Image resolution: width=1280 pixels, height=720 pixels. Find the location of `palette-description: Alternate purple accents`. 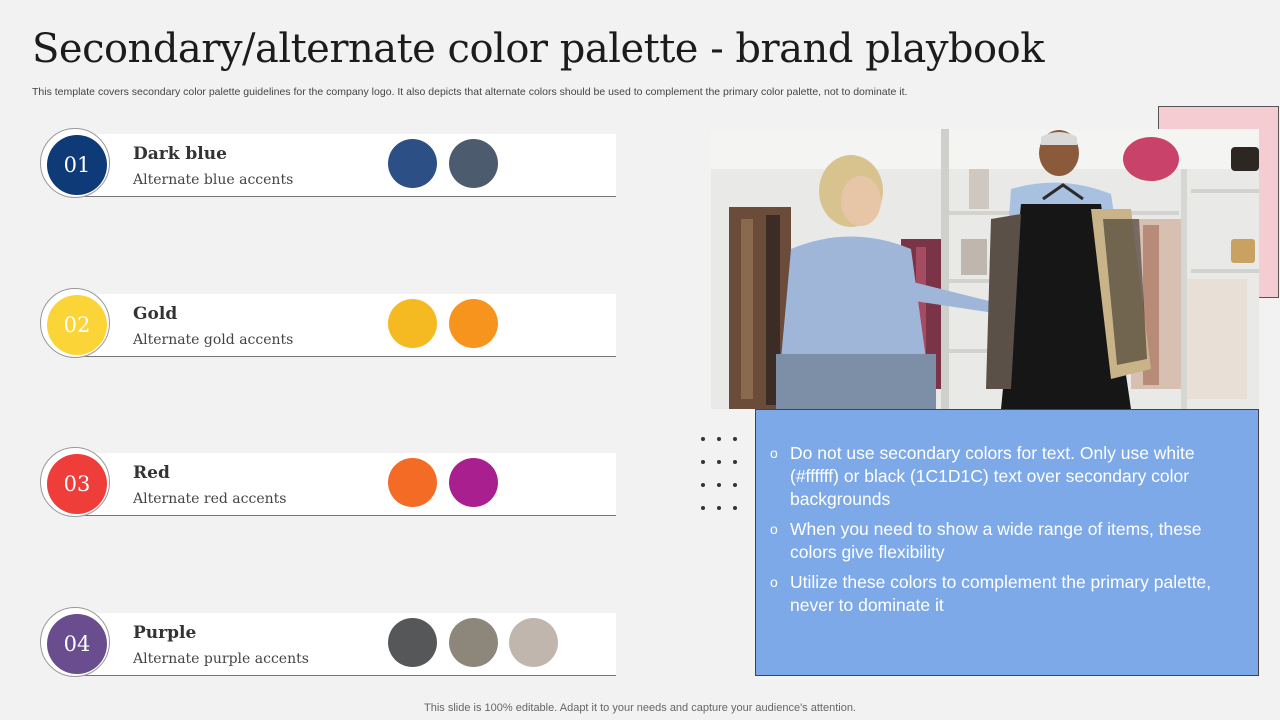

palette-description: Alternate purple accents is located at coordinates (221, 659).